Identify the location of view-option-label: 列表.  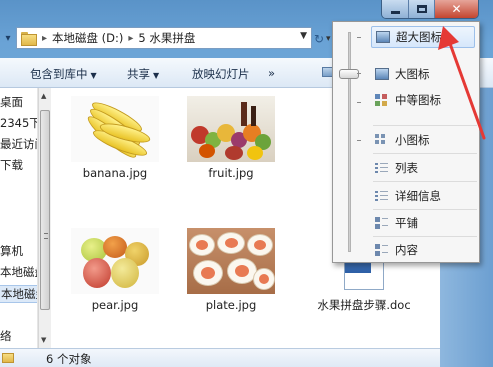
(406, 168).